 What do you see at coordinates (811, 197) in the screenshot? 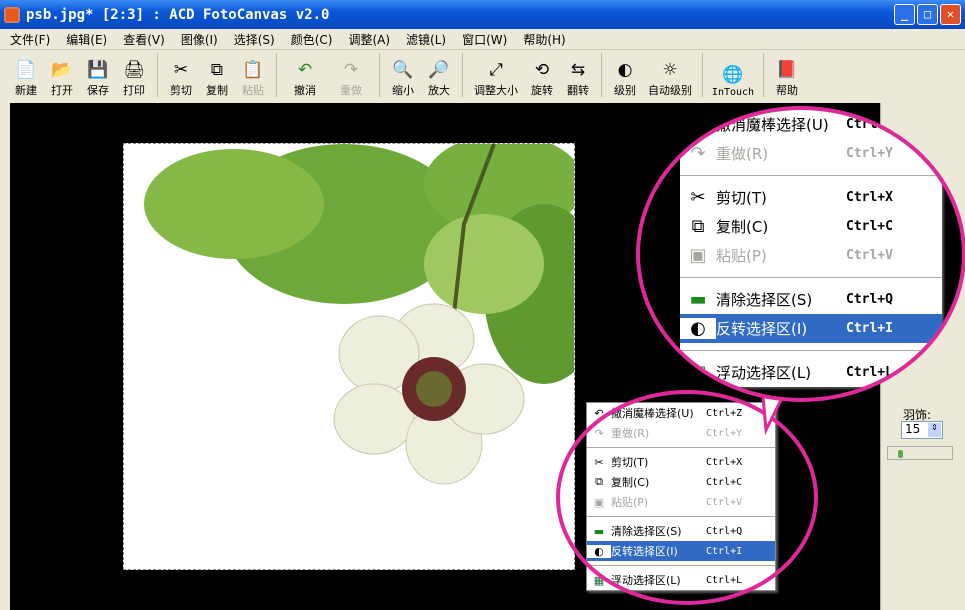
I see `menu-item-cut: ✂ 剪切(T) Ctrl+X` at bounding box center [811, 197].